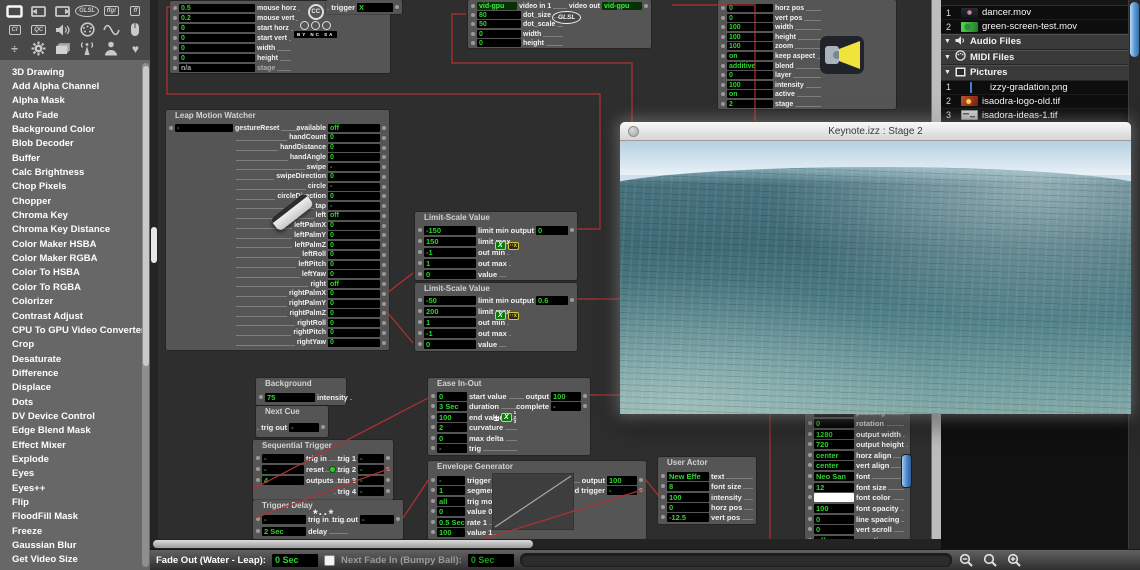  I want to click on output-port-rightpalmy, so click(384, 303).